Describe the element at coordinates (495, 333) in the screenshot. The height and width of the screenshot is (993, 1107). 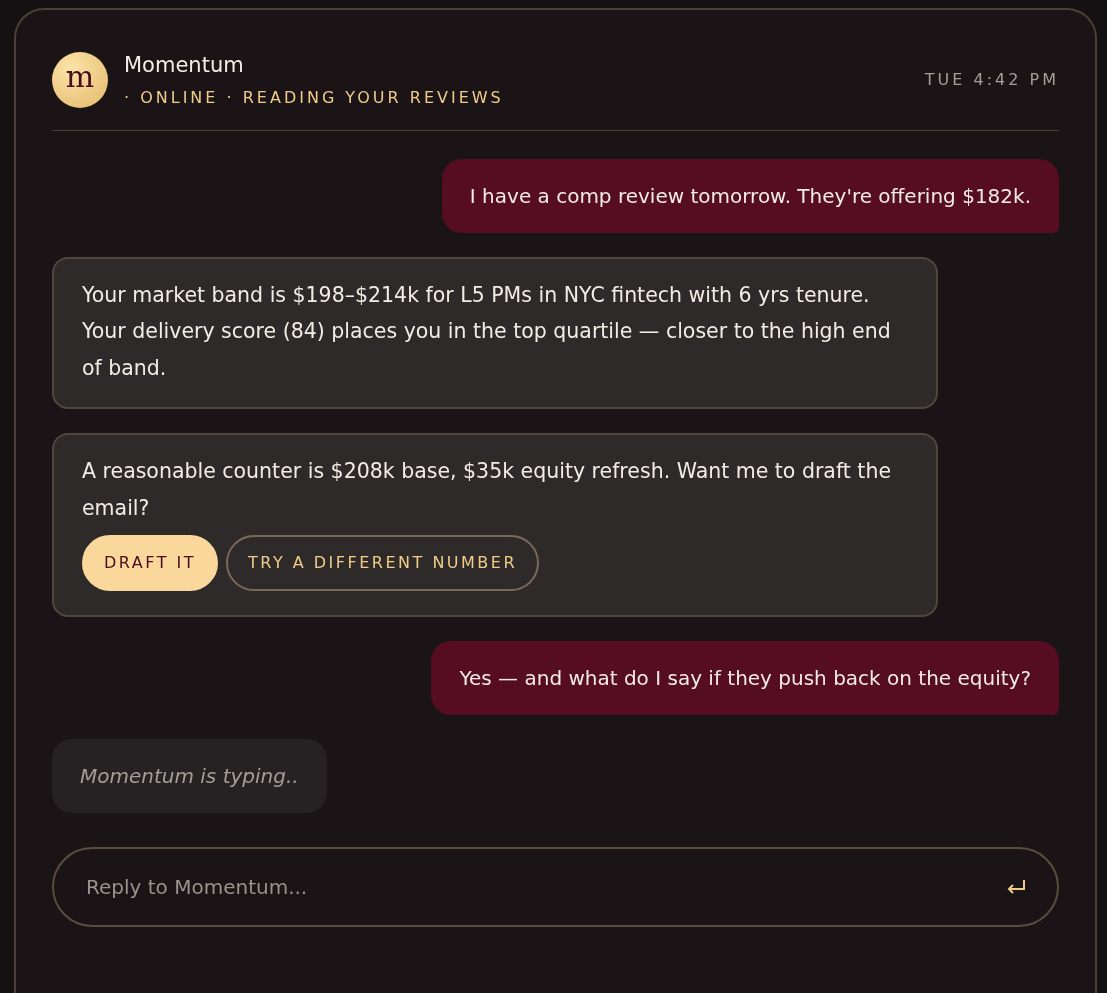
I see `assistant-message: Your market band is $198–$214k for L5 PMs in NYC fintech with 6 yrs tenure. Your delivery score (84) places you in the top quartile — closer to the high end of band.` at that location.